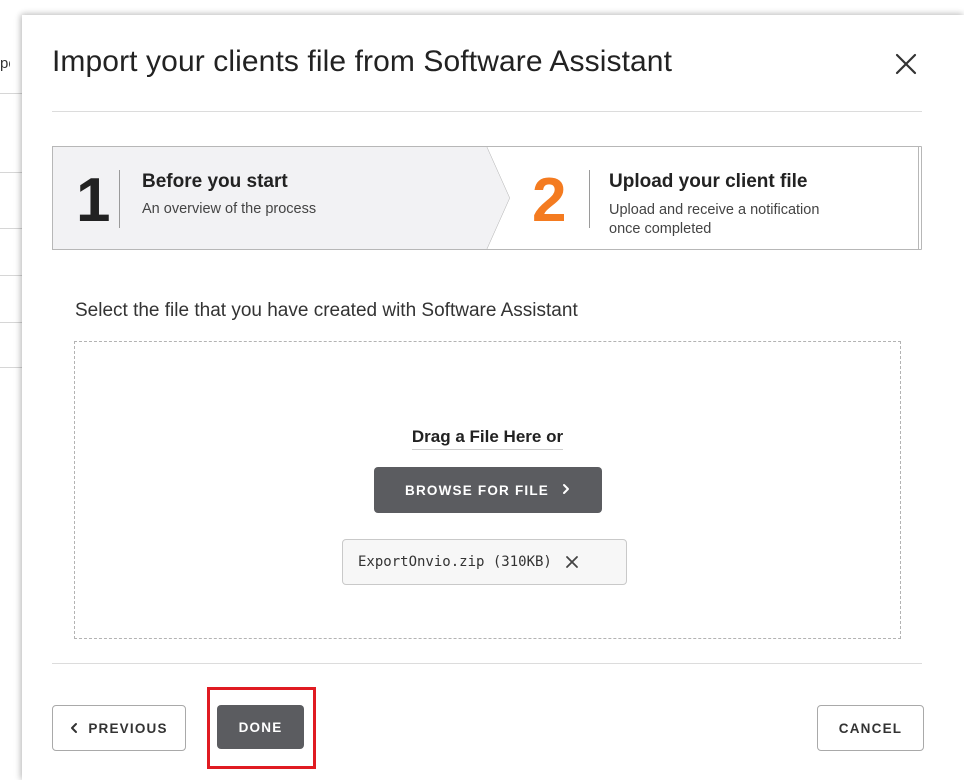  I want to click on remove-icon, so click(571, 562).